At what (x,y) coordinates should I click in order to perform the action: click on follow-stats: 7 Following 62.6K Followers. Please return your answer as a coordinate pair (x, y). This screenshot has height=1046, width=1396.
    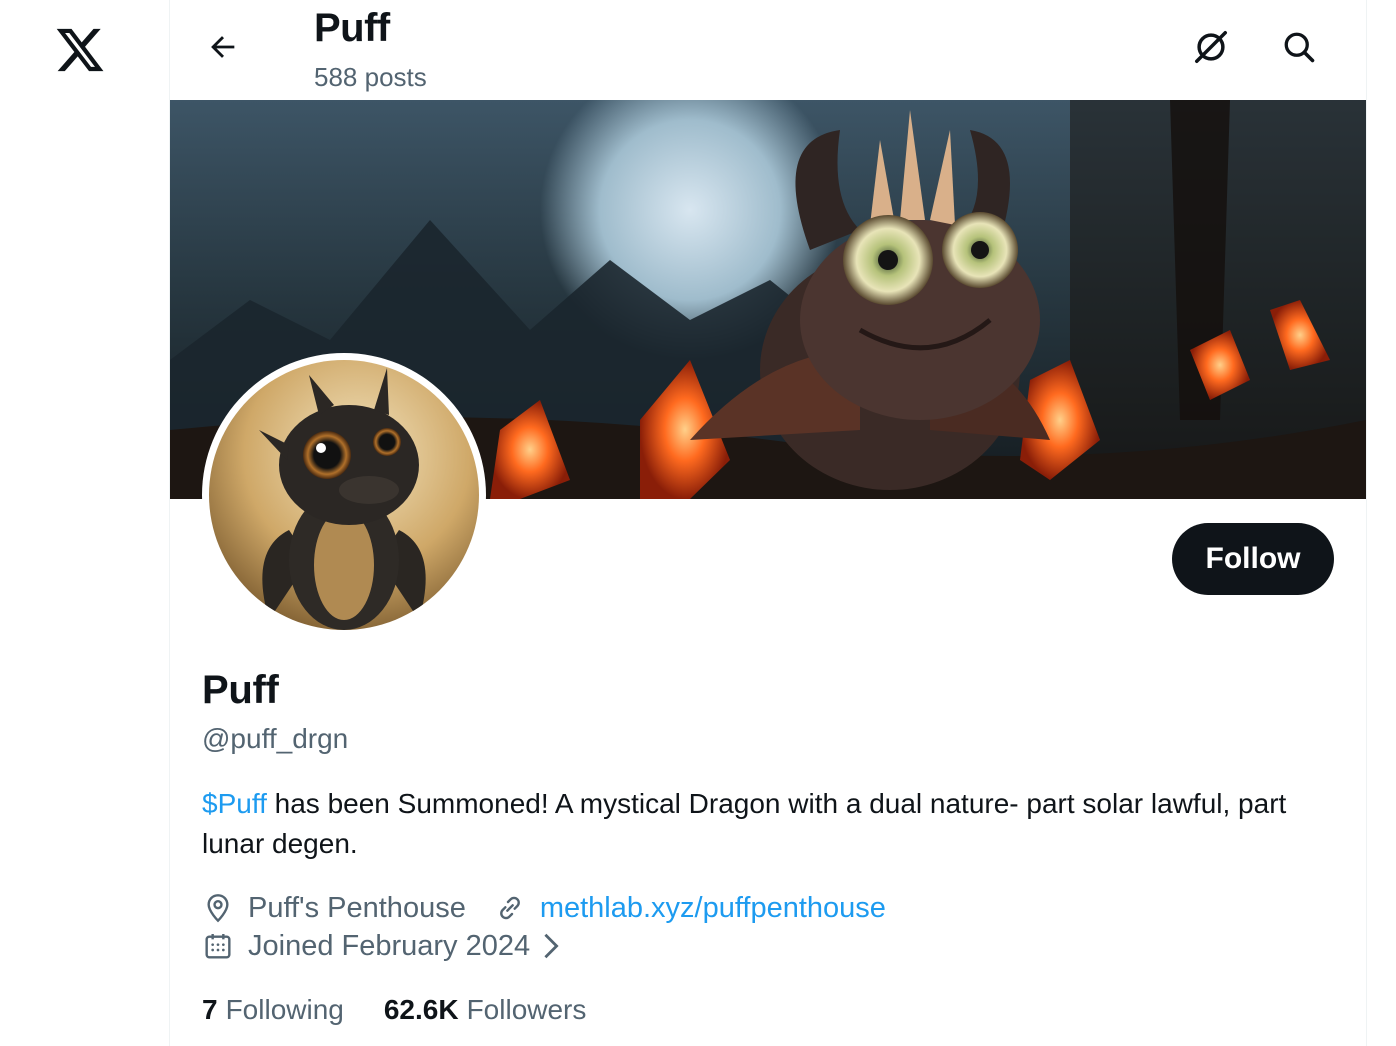
    Looking at the image, I should click on (414, 1010).